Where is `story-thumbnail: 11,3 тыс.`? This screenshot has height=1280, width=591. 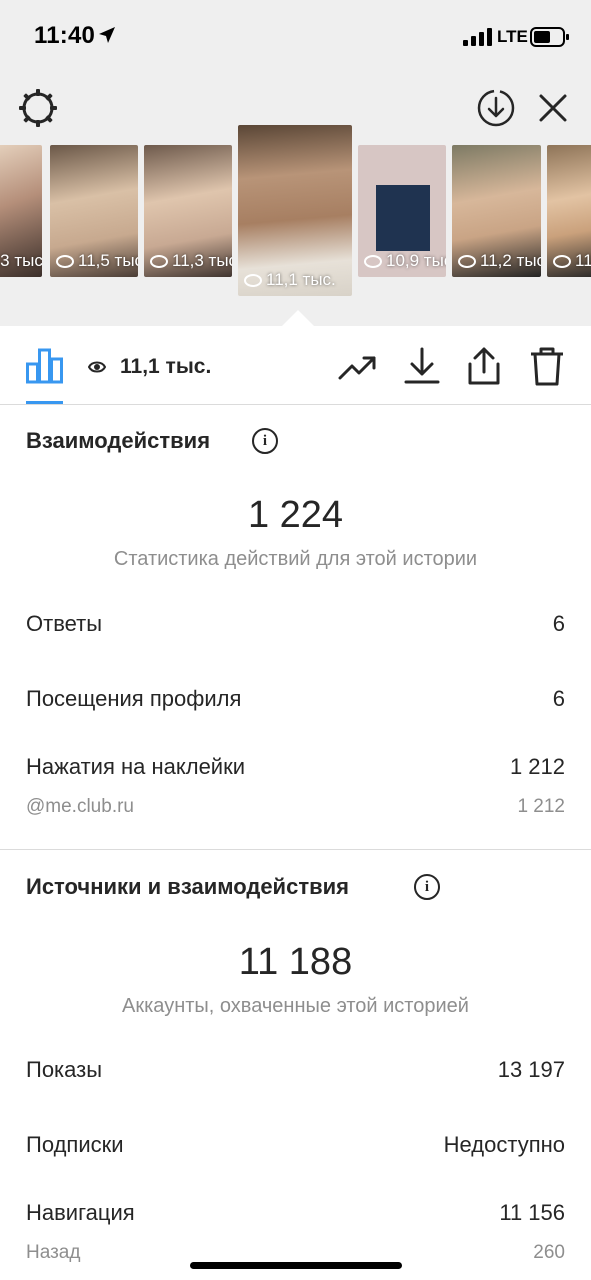
story-thumbnail: 11,3 тыс. is located at coordinates (188, 211).